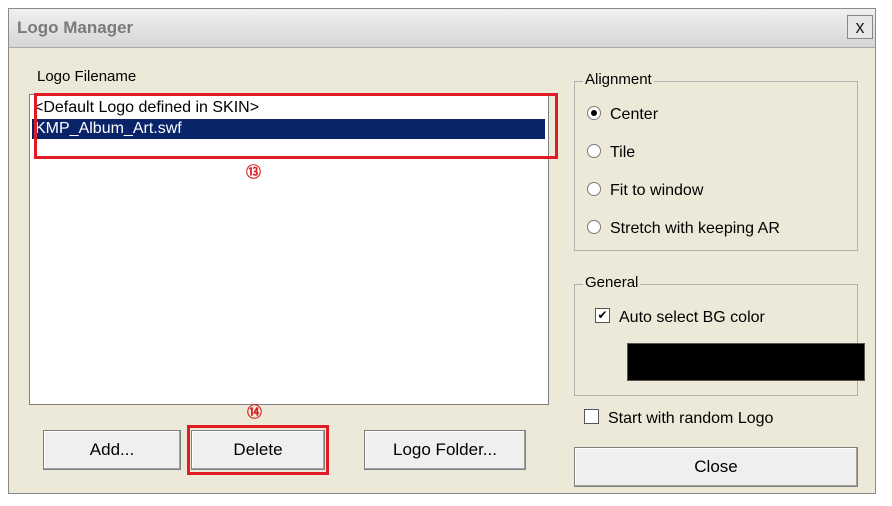 This screenshot has width=892, height=506. What do you see at coordinates (719, 335) in the screenshot?
I see `general-group: General ✔ Auto select BG color` at bounding box center [719, 335].